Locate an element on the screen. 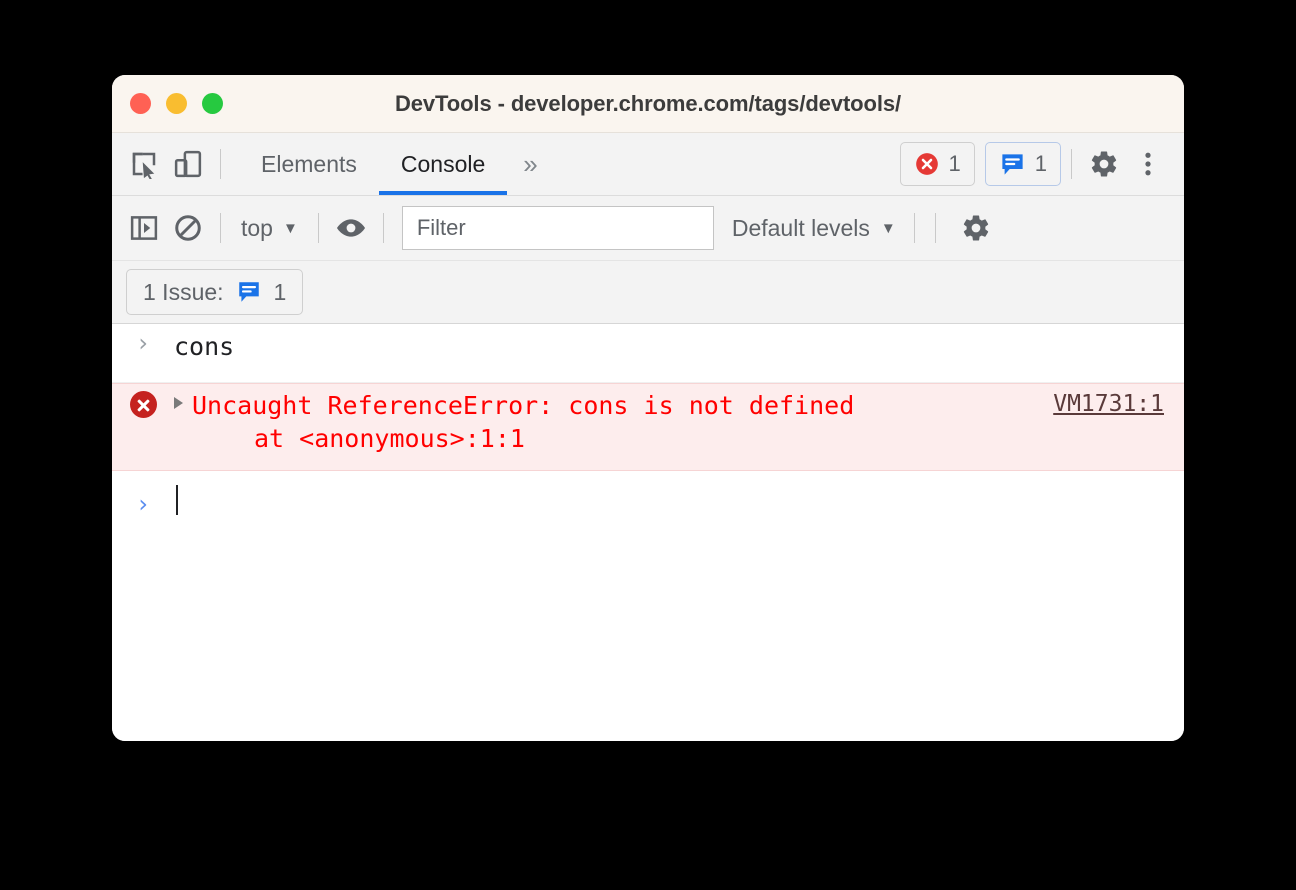  console-input-echo-row: › cons is located at coordinates (648, 353).